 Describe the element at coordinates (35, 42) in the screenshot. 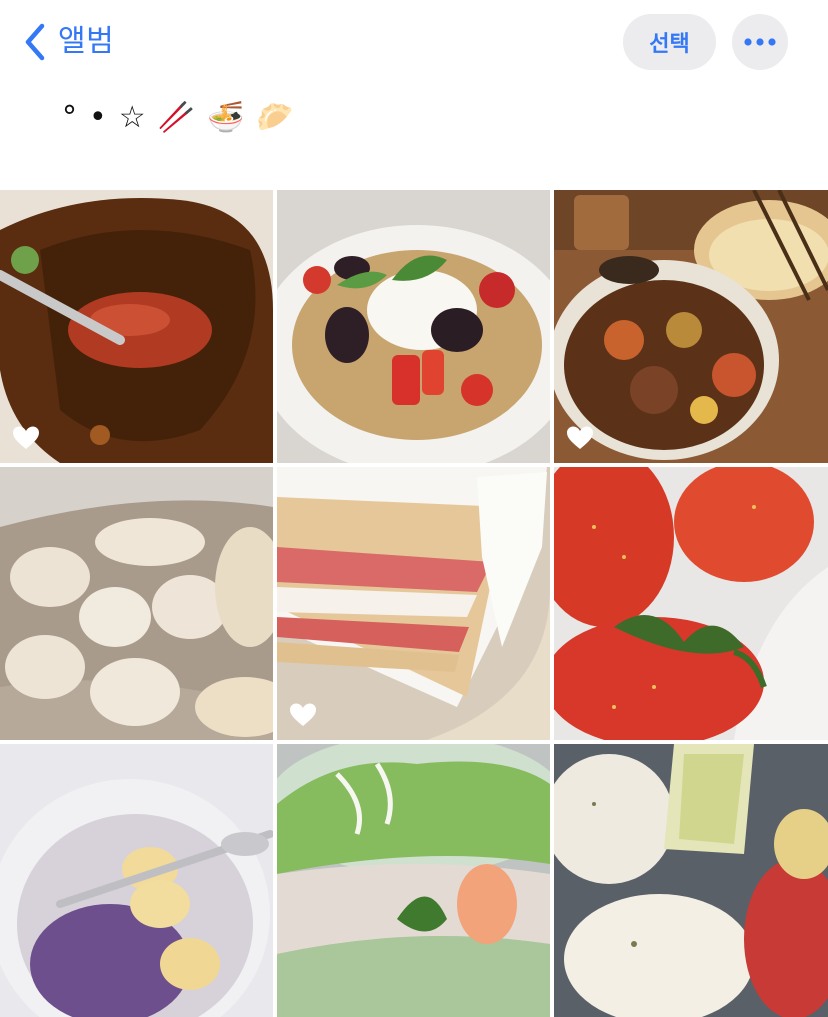

I see `chevron-left-icon` at that location.